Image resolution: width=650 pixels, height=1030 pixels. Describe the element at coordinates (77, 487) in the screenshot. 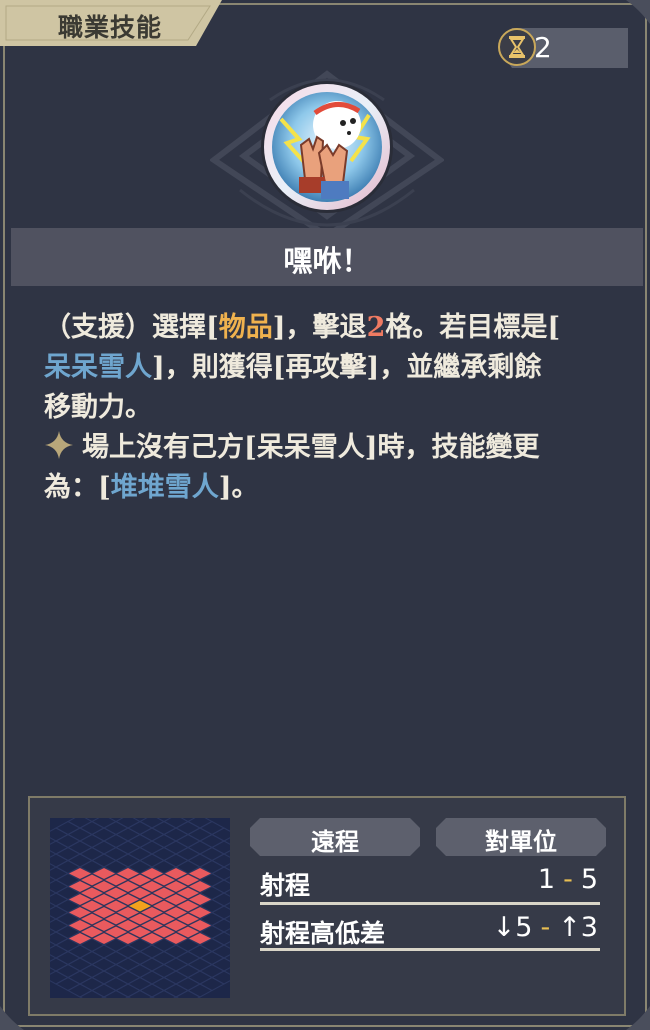

I see `text-segment: 為：[` at that location.